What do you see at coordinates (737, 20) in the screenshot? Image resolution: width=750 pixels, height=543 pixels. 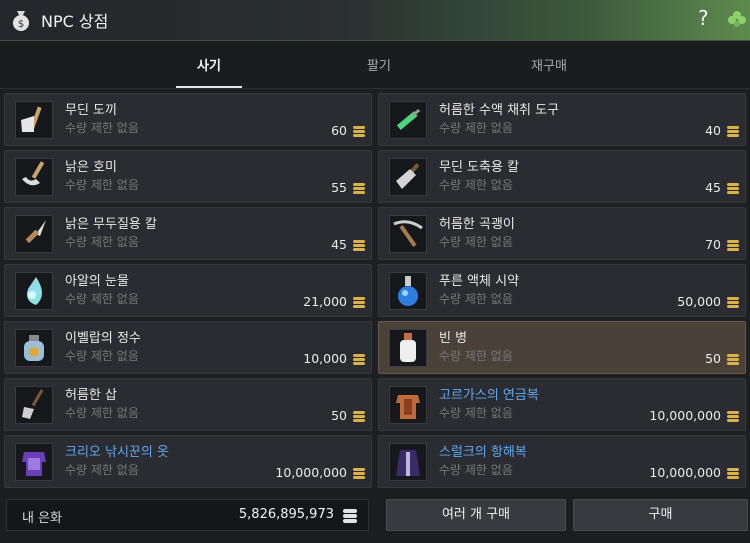 I see `clover-icon` at bounding box center [737, 20].